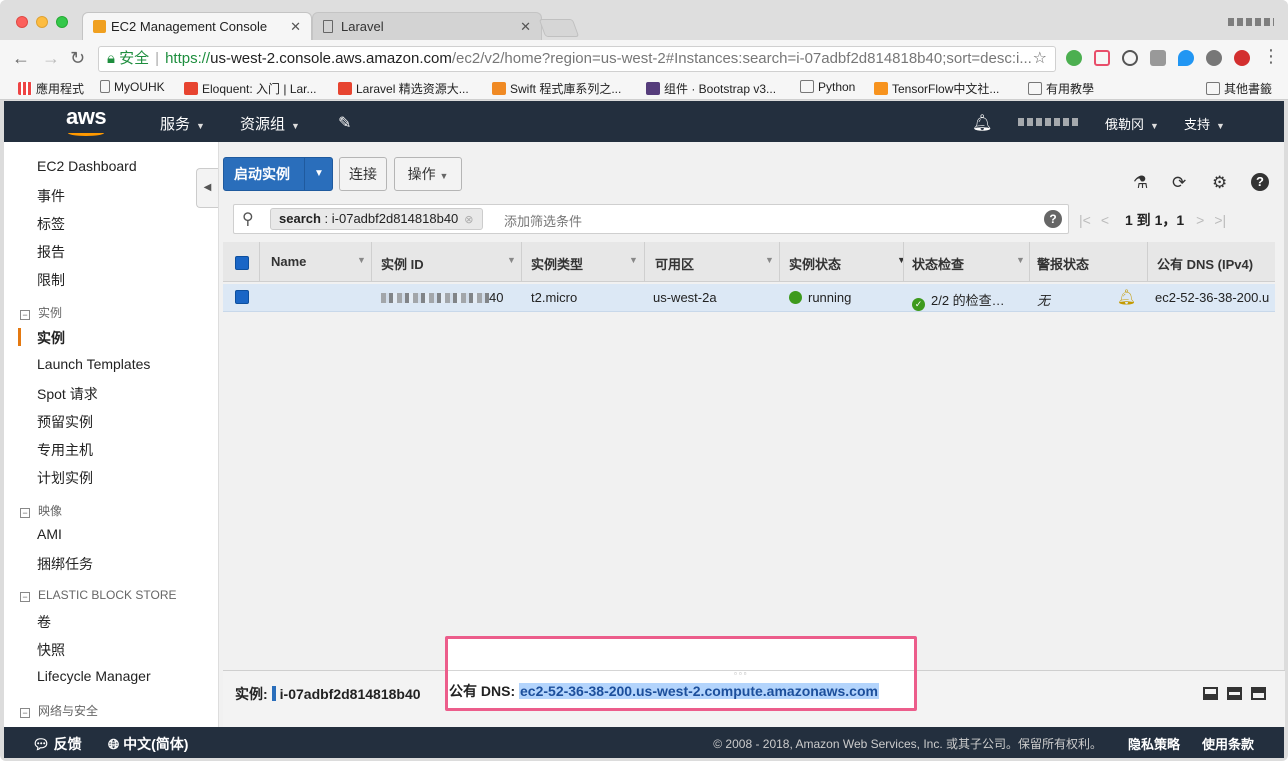  What do you see at coordinates (49, 534) in the screenshot?
I see `sidebar-item-ami: AMI` at bounding box center [49, 534].